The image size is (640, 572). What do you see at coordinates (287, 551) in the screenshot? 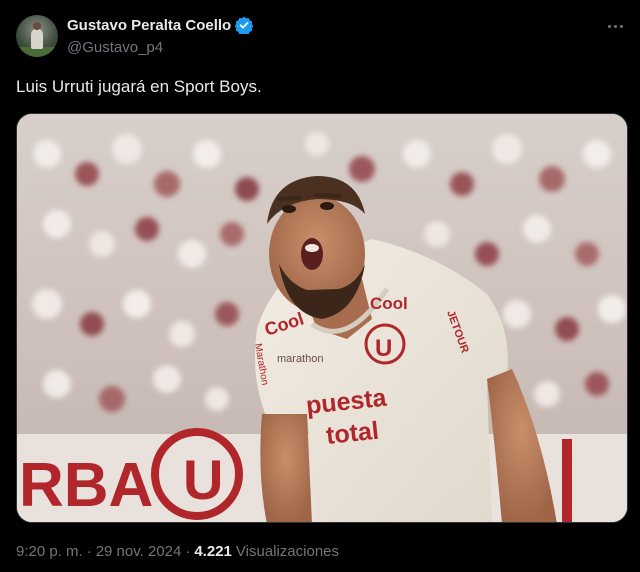
I see `views-label: Visualizaciones` at bounding box center [287, 551].